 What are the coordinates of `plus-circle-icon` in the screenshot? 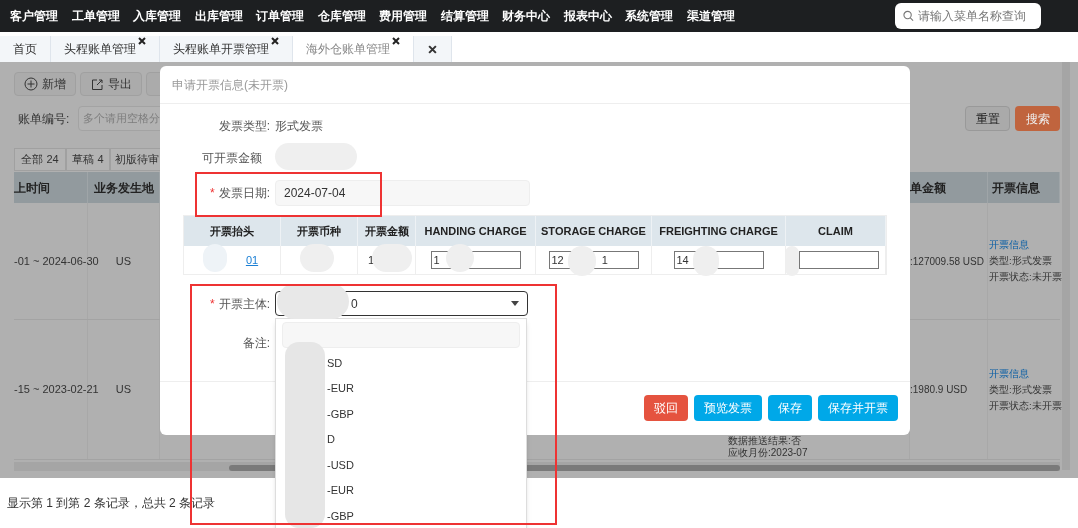 It's located at (31, 84).